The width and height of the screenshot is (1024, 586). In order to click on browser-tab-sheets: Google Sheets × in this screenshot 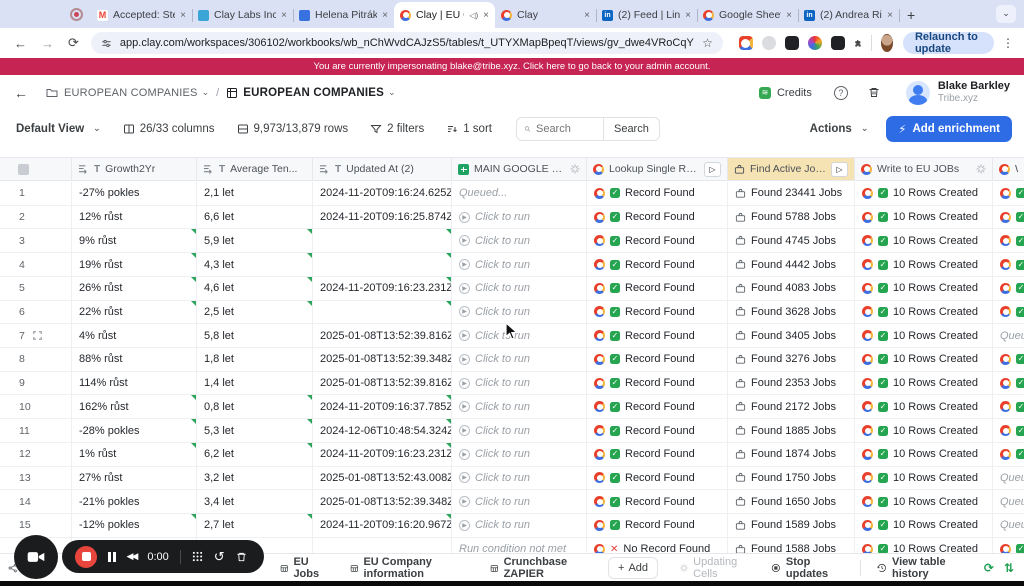, I will do `click(748, 15)`.